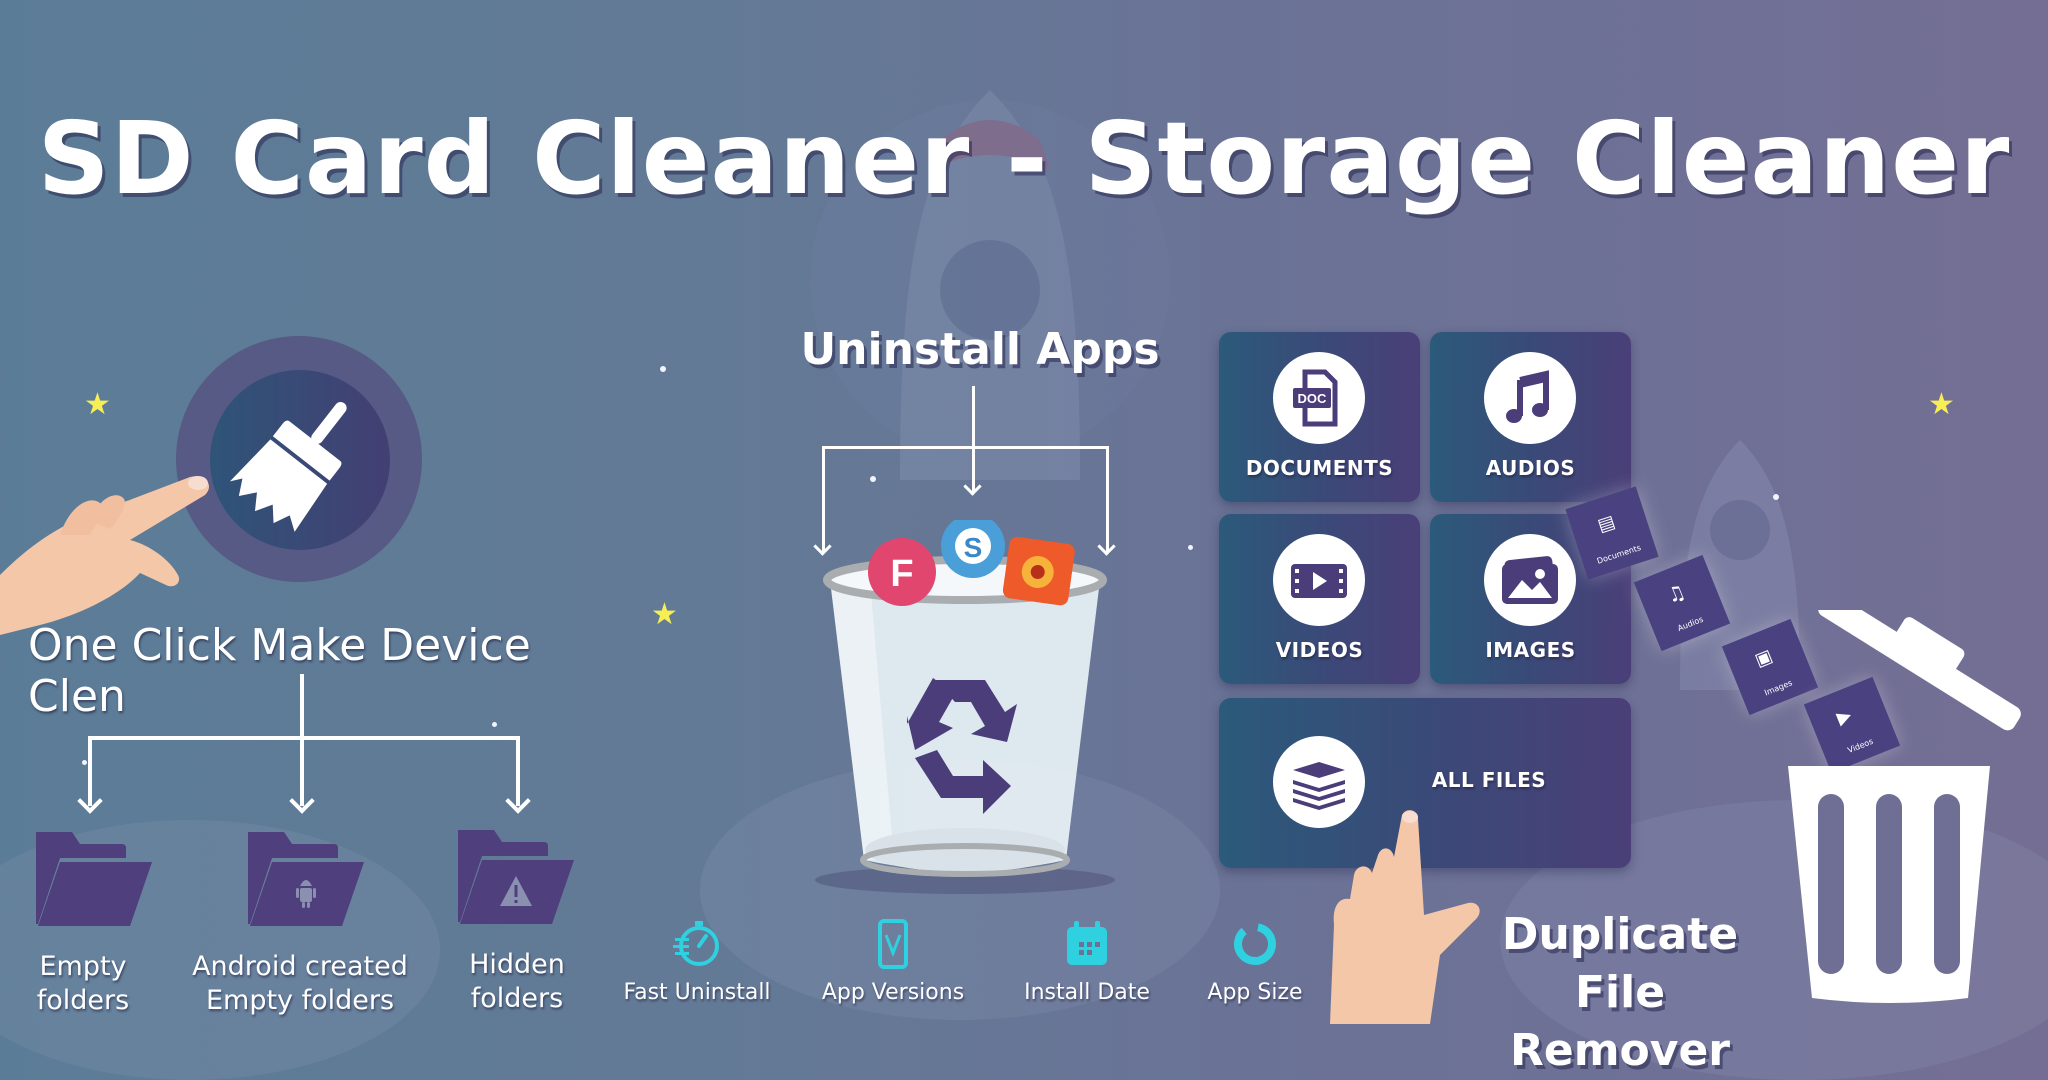  I want to click on stopwatch-icon, so click(696, 943).